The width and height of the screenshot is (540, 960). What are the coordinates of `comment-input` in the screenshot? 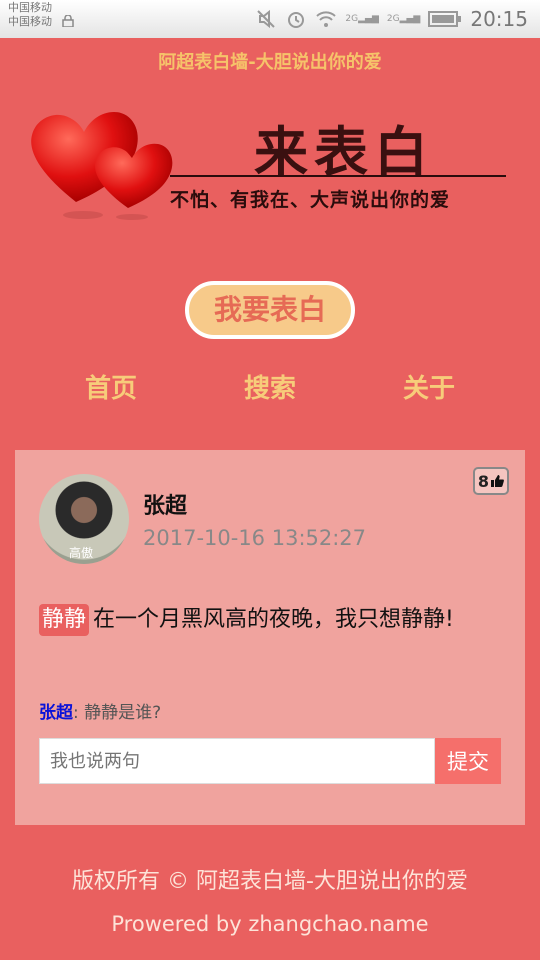 It's located at (237, 761).